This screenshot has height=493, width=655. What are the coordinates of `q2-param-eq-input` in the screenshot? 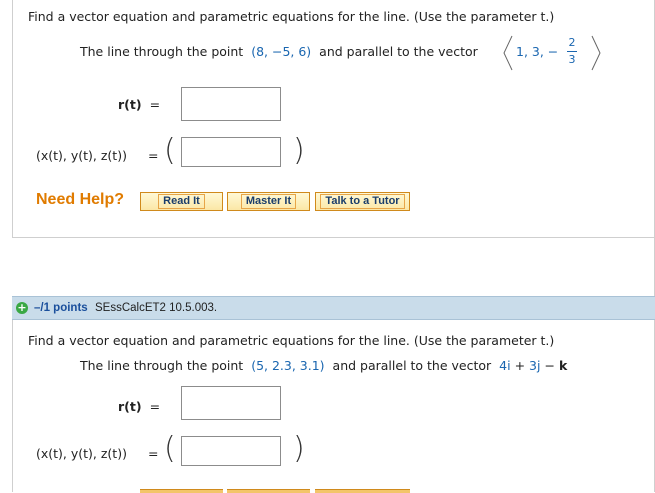 It's located at (231, 451).